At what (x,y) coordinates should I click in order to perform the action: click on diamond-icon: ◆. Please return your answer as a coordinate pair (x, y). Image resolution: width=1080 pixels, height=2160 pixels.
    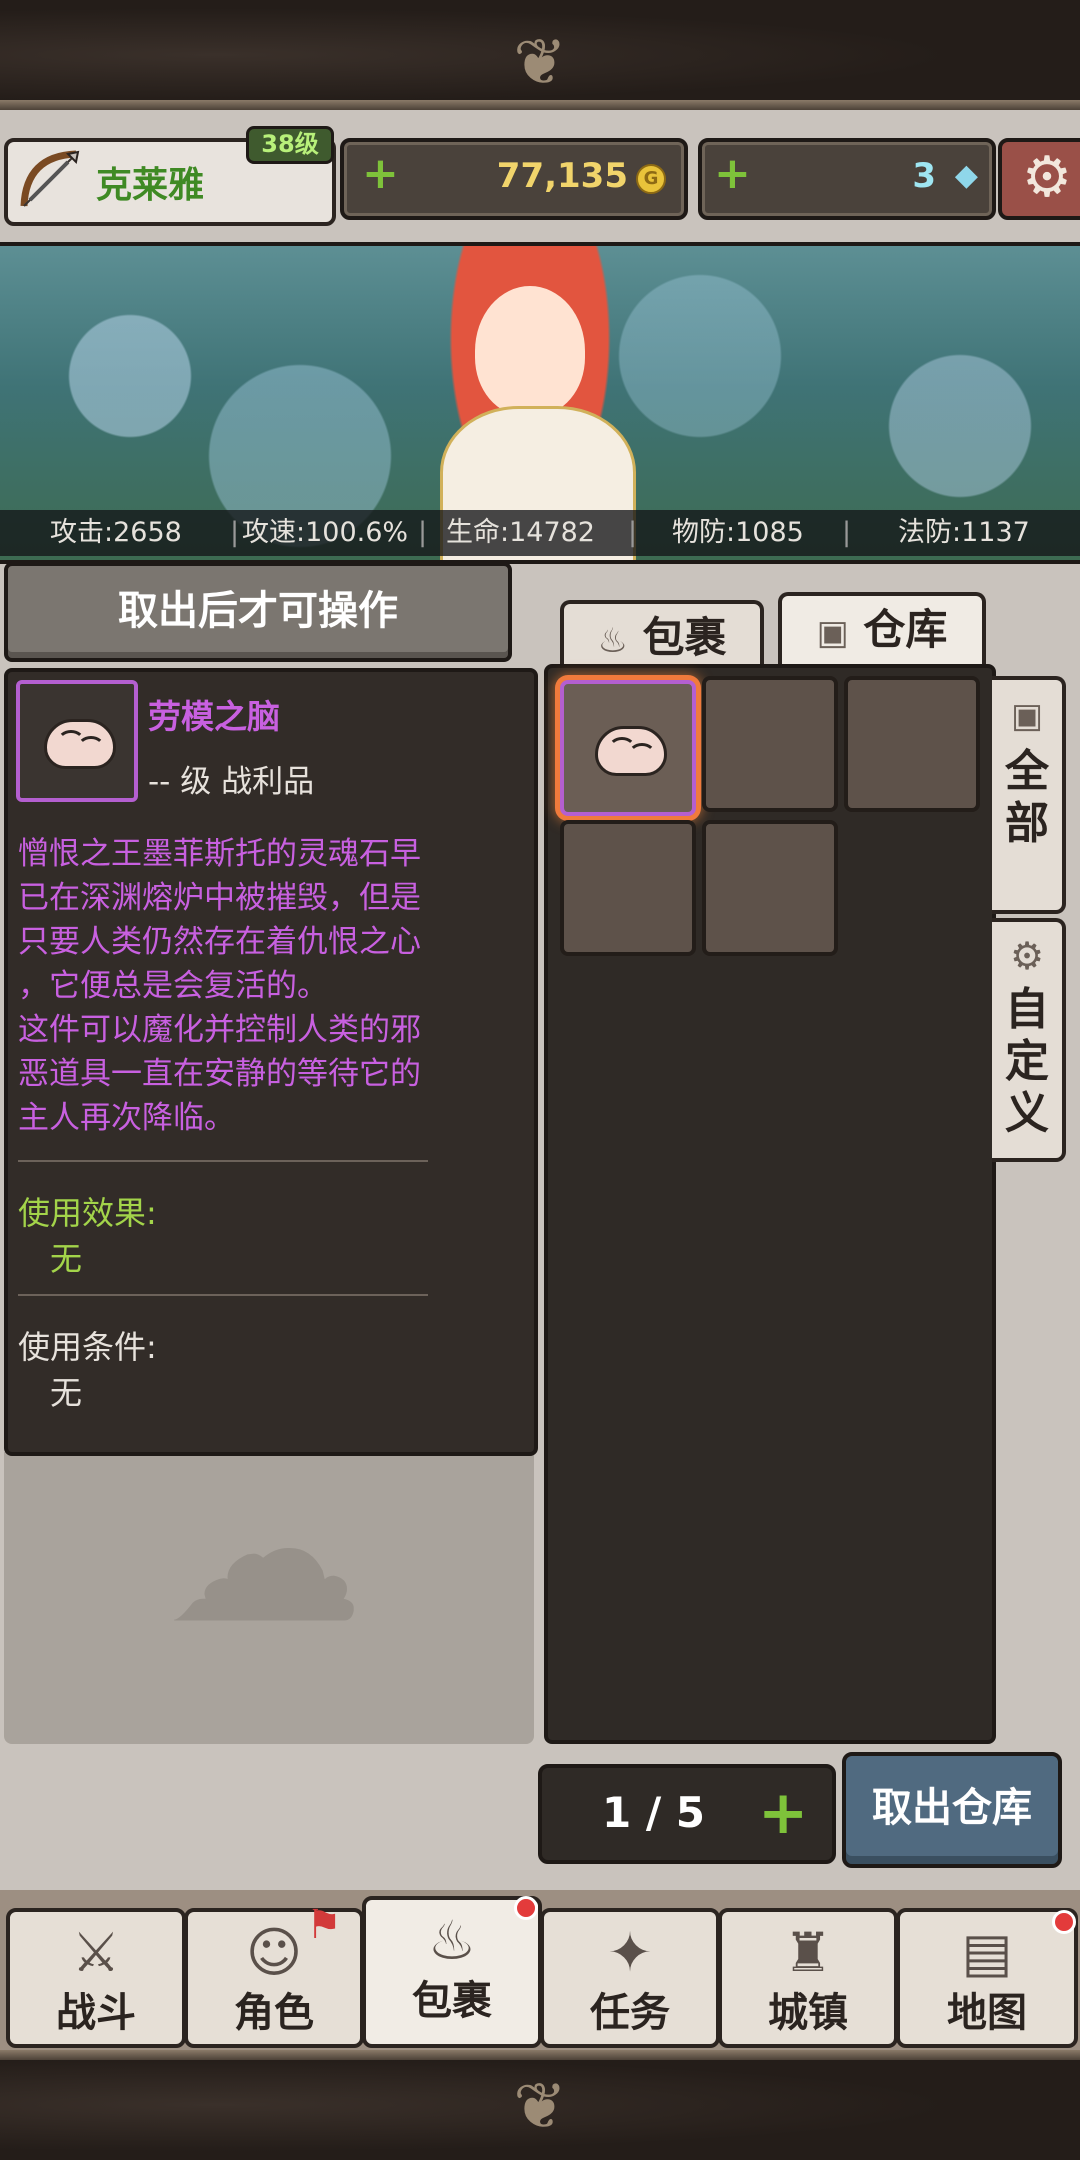
    Looking at the image, I should click on (966, 175).